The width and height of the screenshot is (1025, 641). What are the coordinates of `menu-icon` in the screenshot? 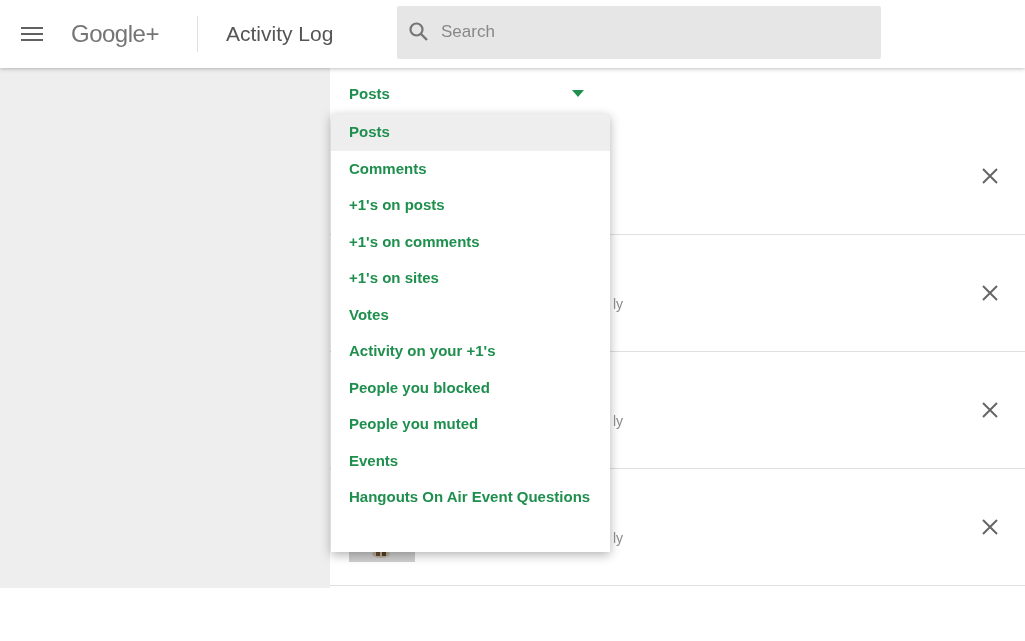 It's located at (32, 34).